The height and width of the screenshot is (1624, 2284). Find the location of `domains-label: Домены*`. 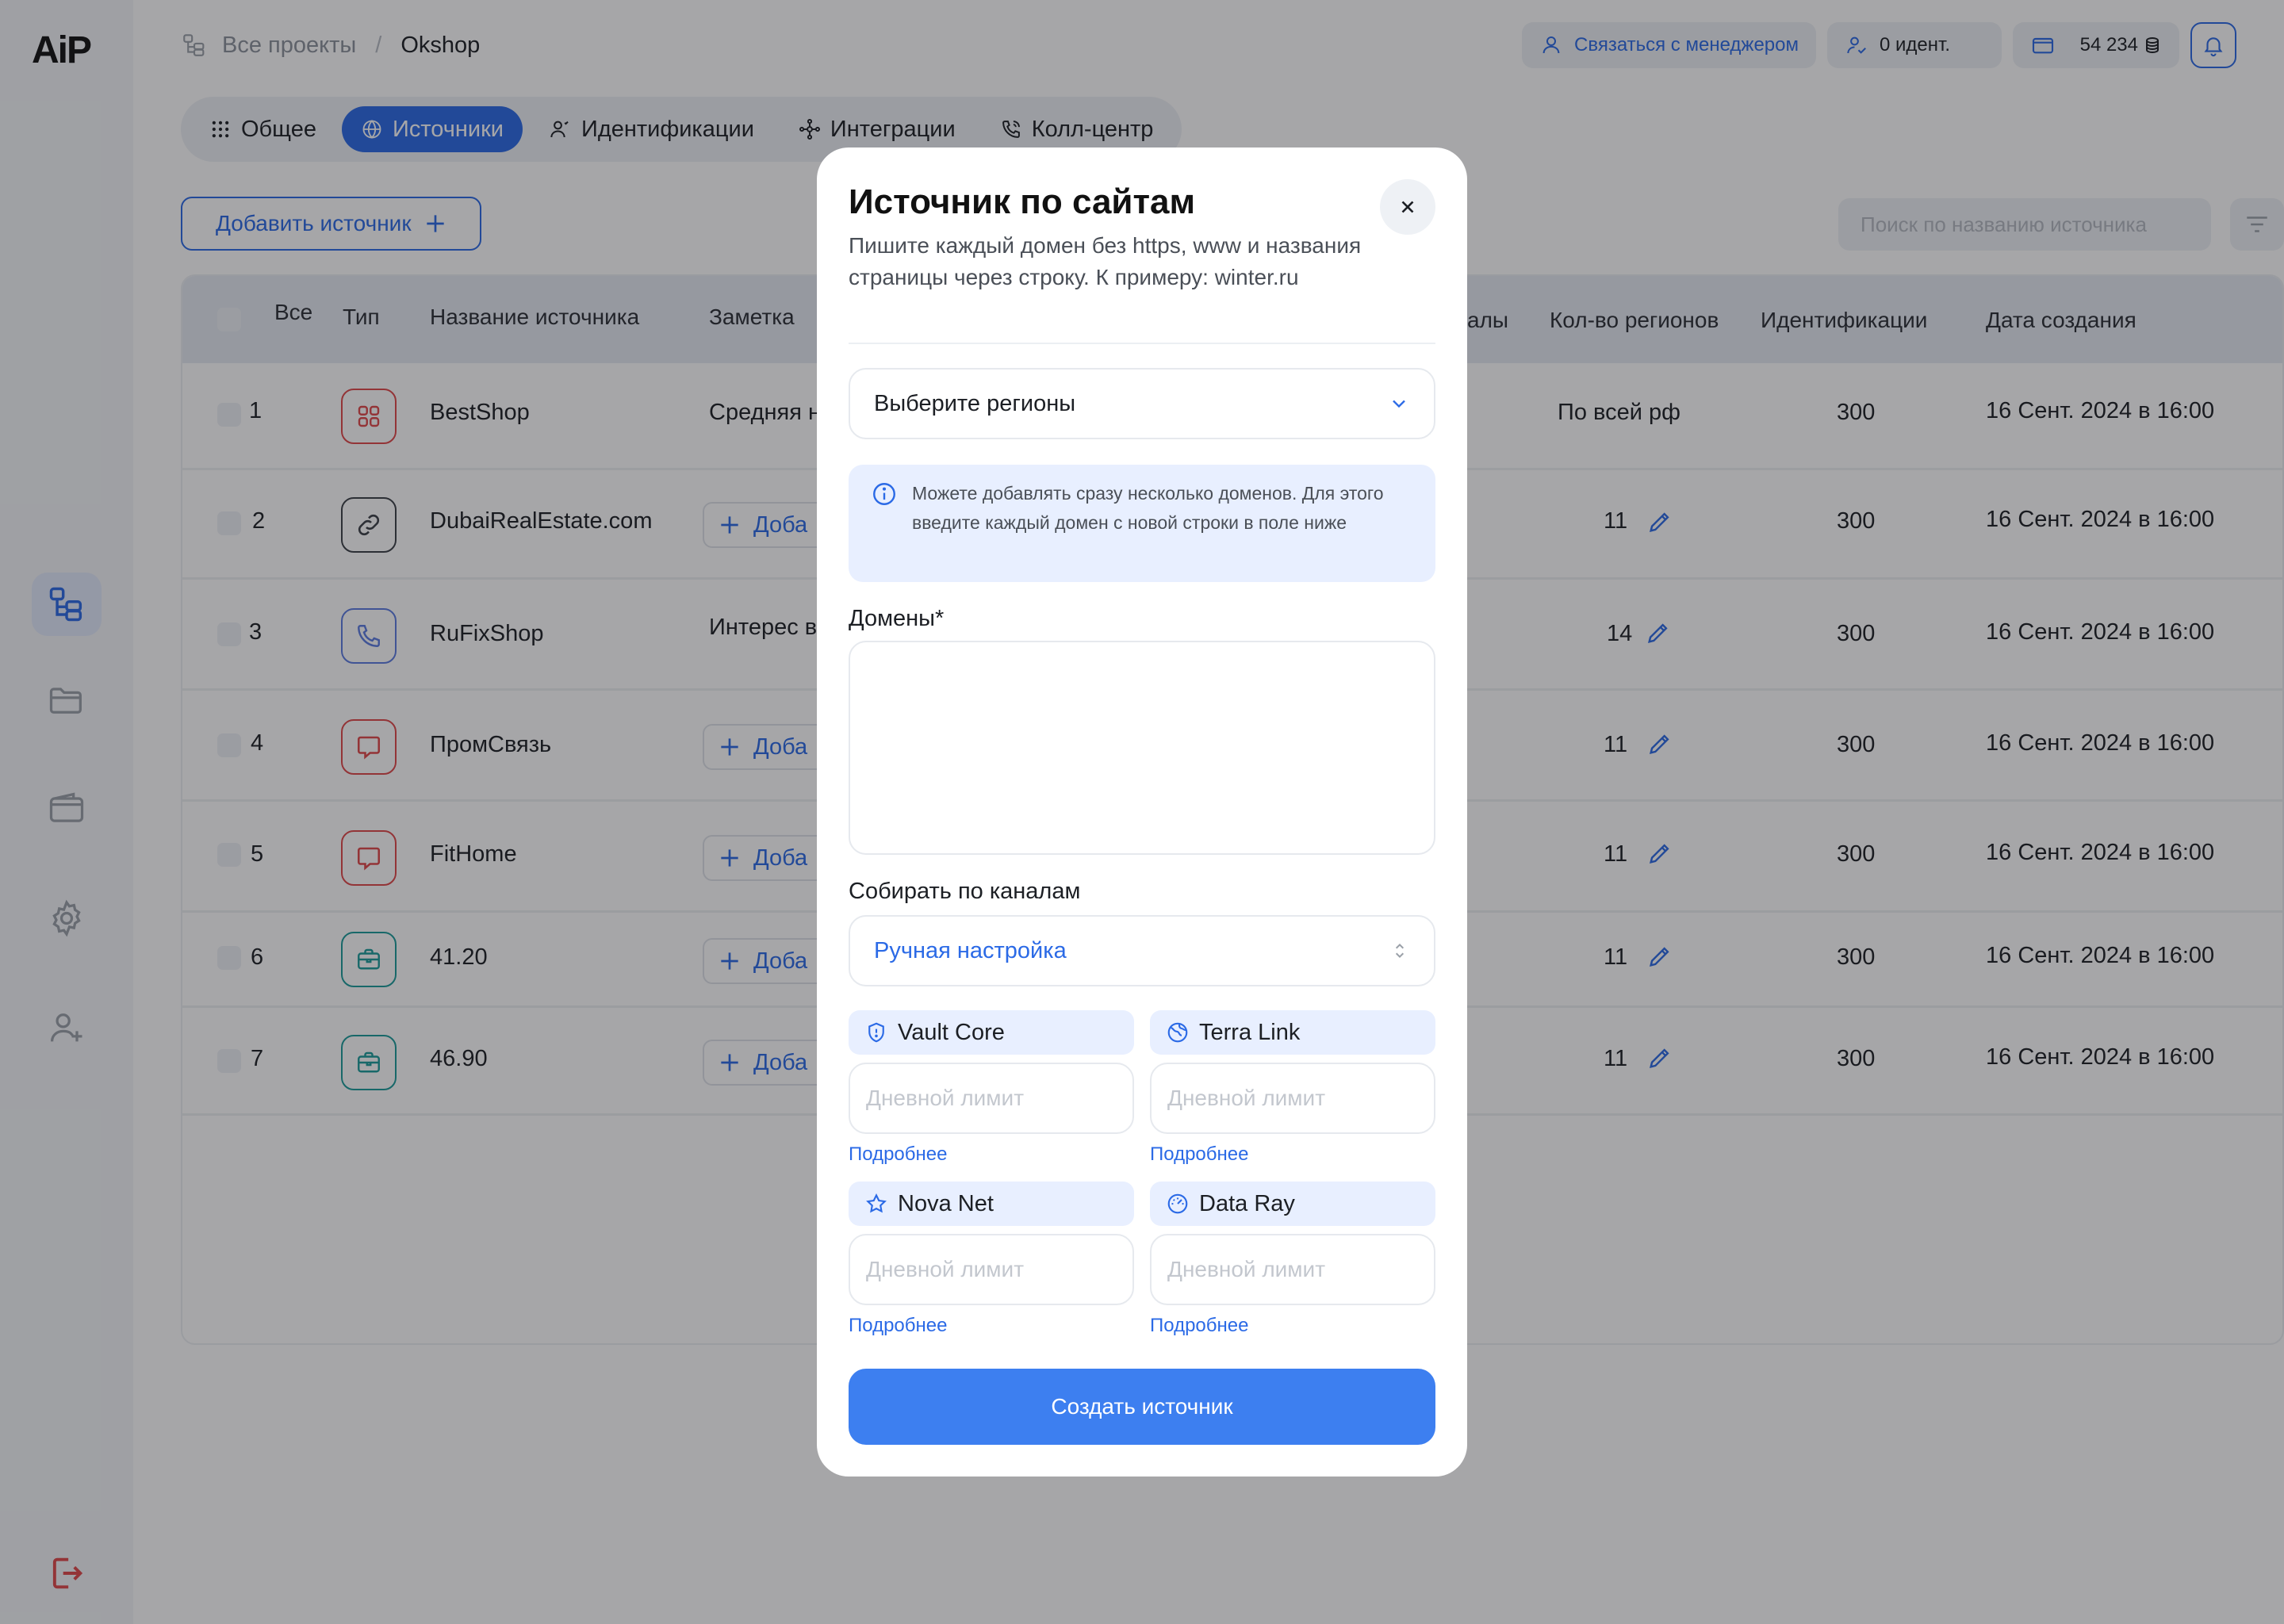

domains-label: Домены* is located at coordinates (897, 618).